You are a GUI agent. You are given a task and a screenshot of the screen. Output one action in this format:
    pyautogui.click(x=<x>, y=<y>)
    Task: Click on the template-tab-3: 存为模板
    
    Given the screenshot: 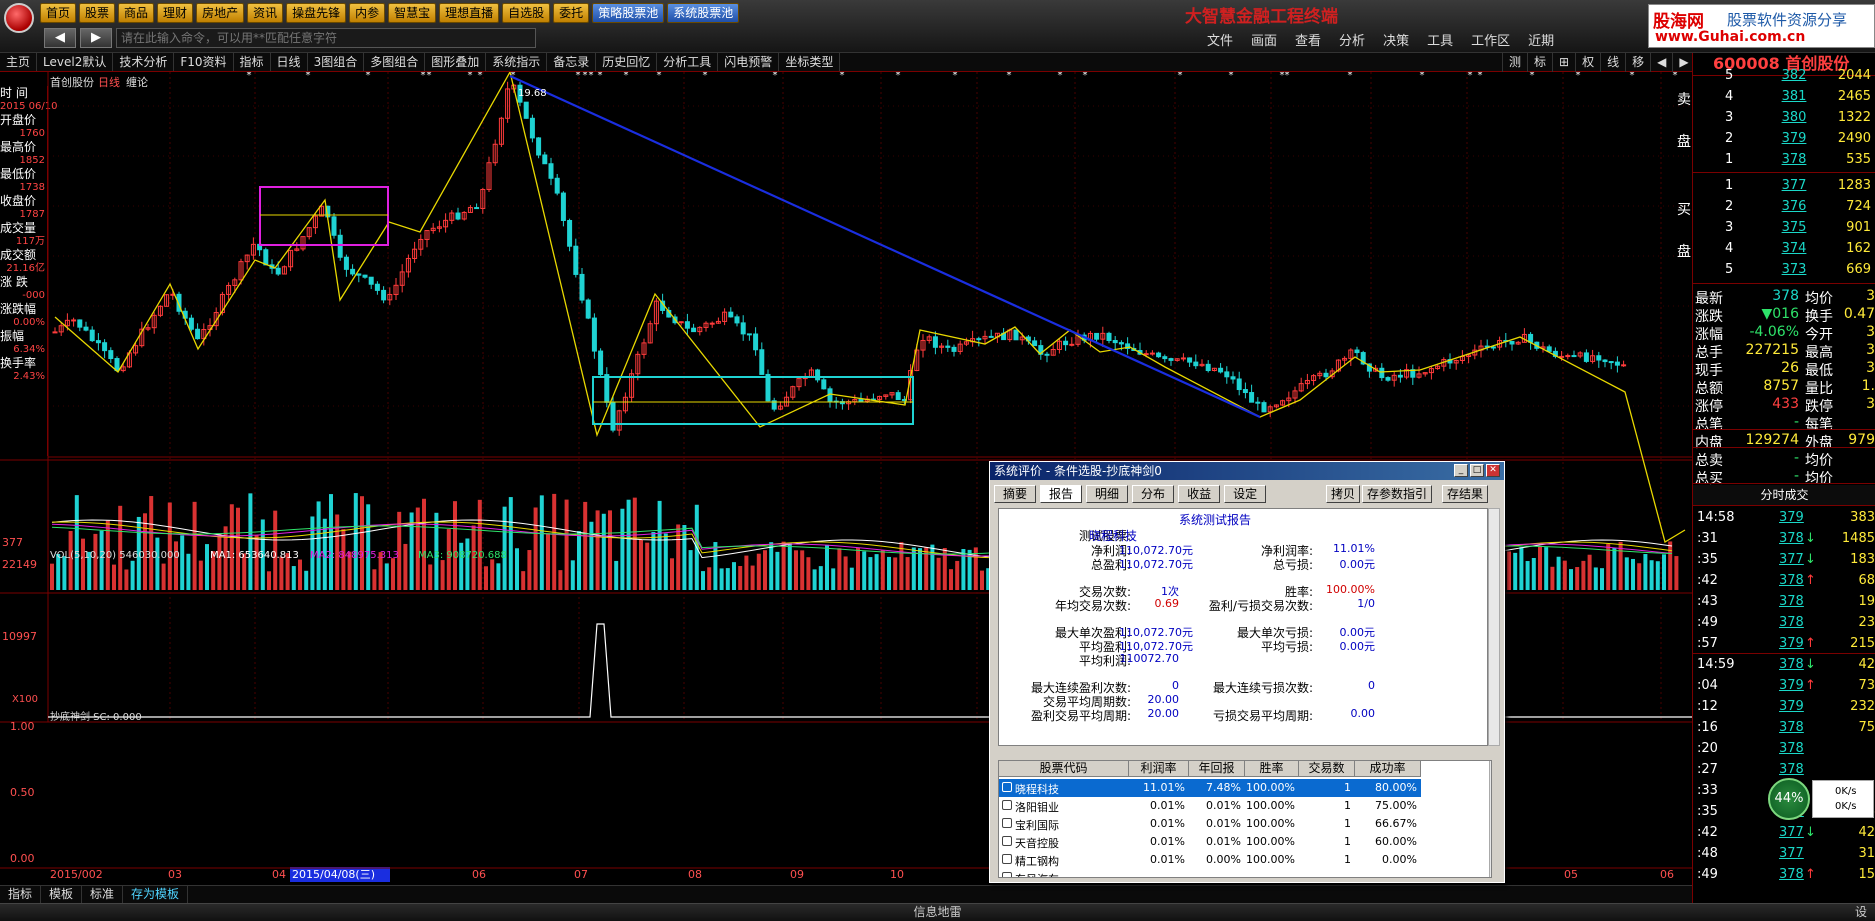 What is the action you would take?
    pyautogui.click(x=156, y=894)
    